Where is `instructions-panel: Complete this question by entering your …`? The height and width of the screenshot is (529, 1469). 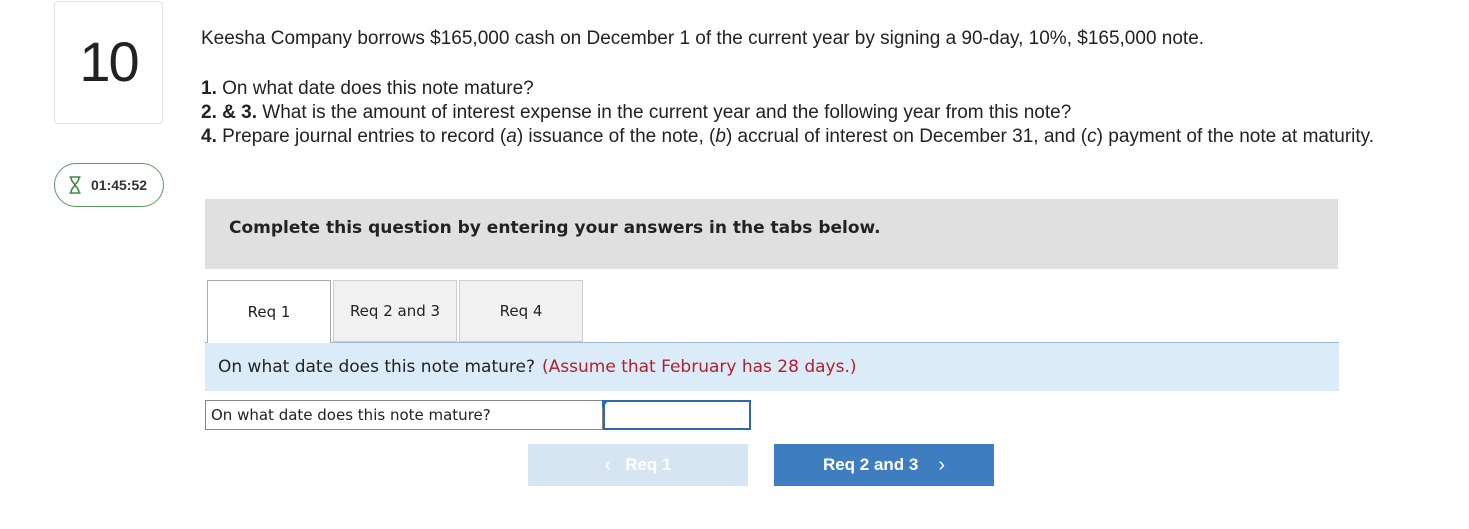
instructions-panel: Complete this question by entering your … is located at coordinates (771, 234).